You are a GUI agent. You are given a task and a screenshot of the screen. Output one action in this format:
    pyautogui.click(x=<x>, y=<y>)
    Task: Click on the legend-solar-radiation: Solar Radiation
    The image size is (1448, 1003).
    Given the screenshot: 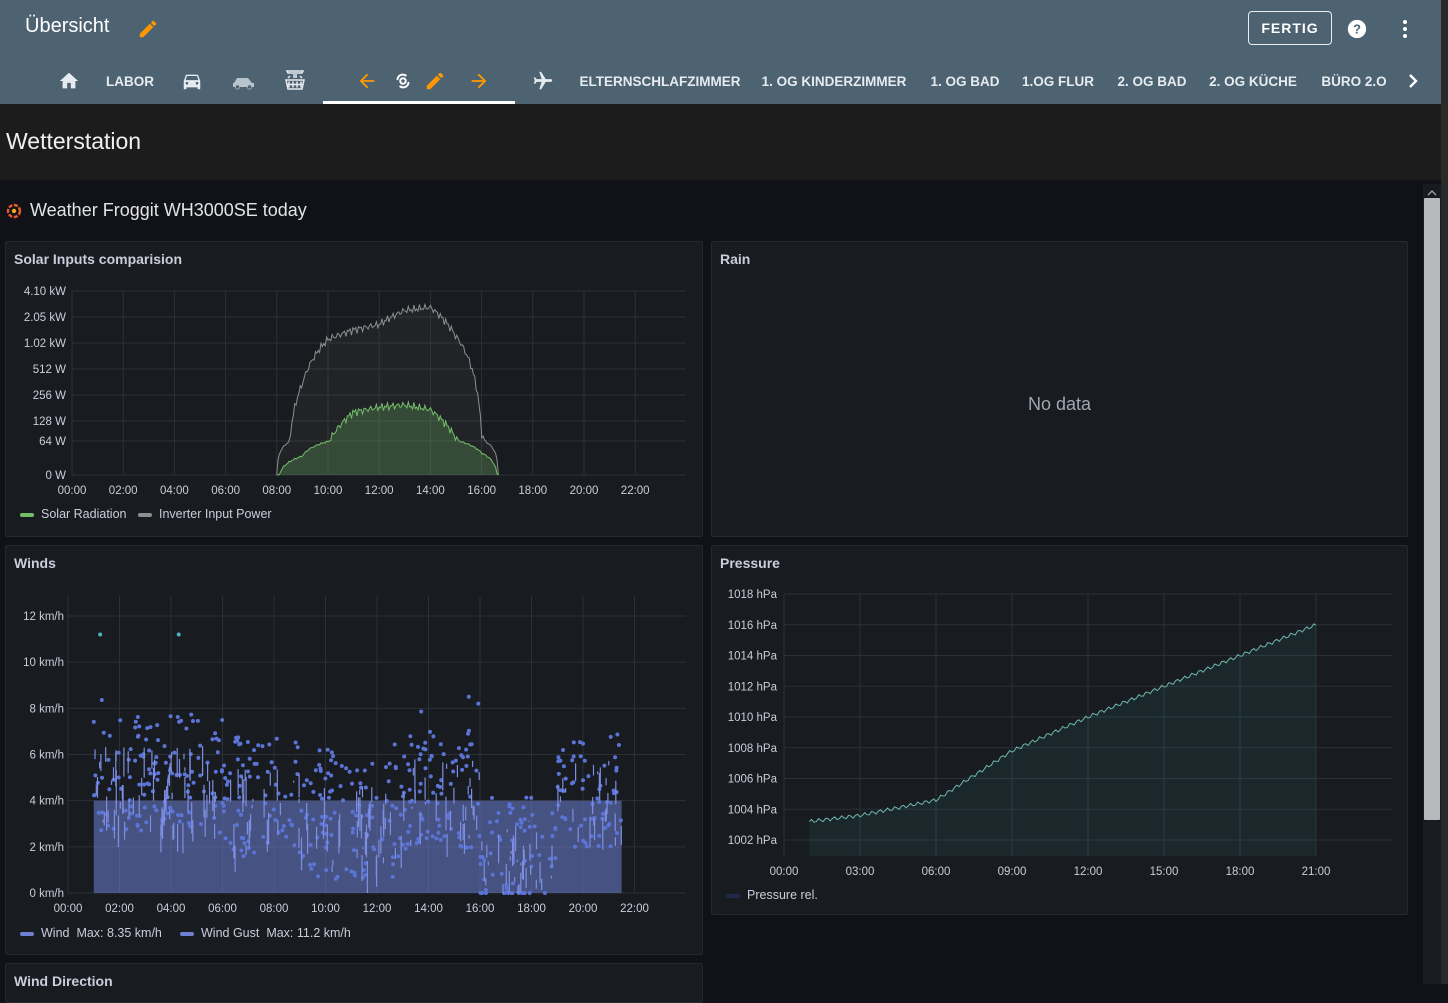 What is the action you would take?
    pyautogui.click(x=73, y=514)
    